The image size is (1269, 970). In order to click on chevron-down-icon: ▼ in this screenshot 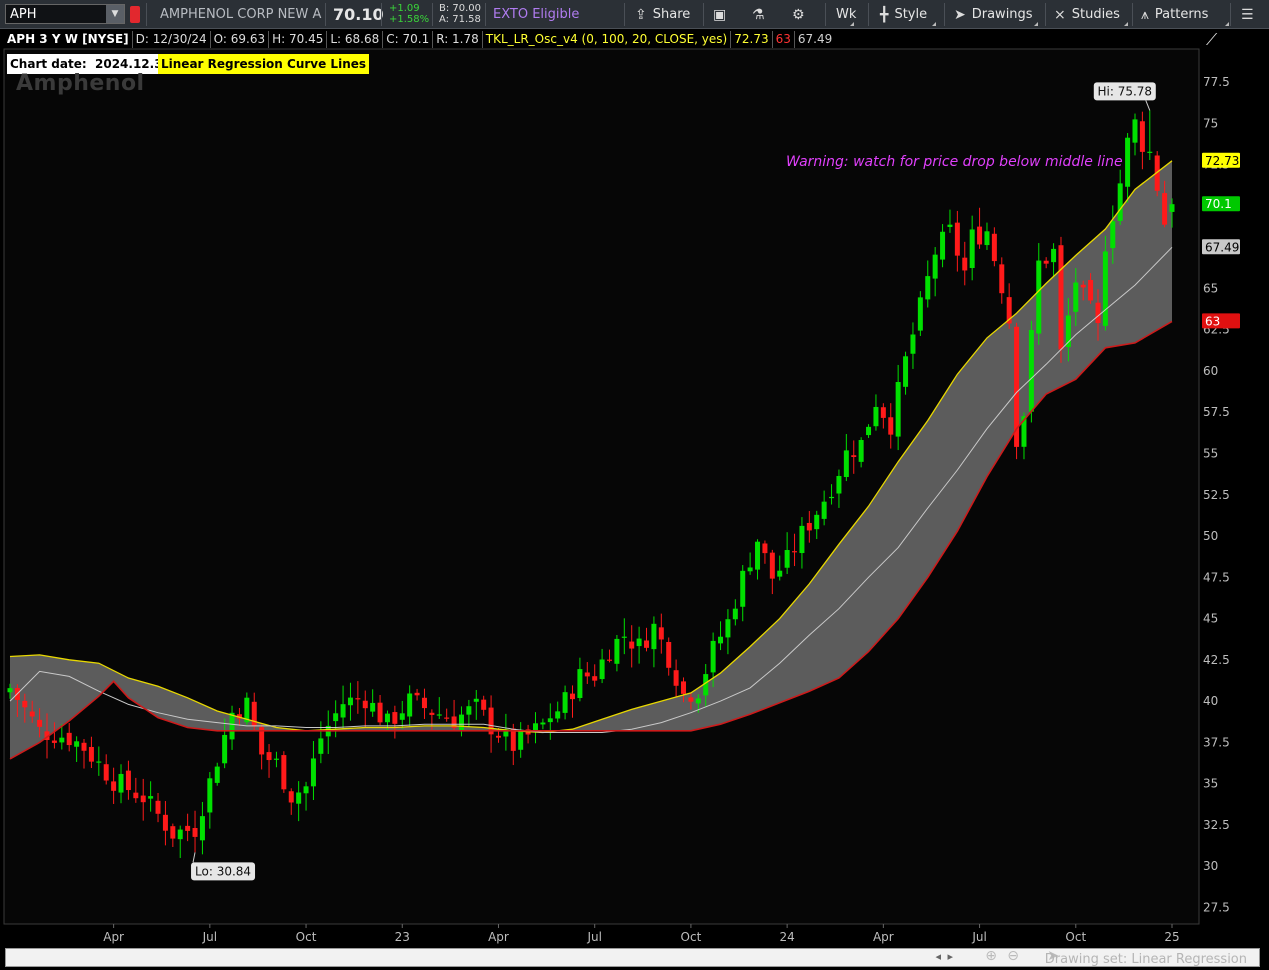, I will do `click(115, 14)`.